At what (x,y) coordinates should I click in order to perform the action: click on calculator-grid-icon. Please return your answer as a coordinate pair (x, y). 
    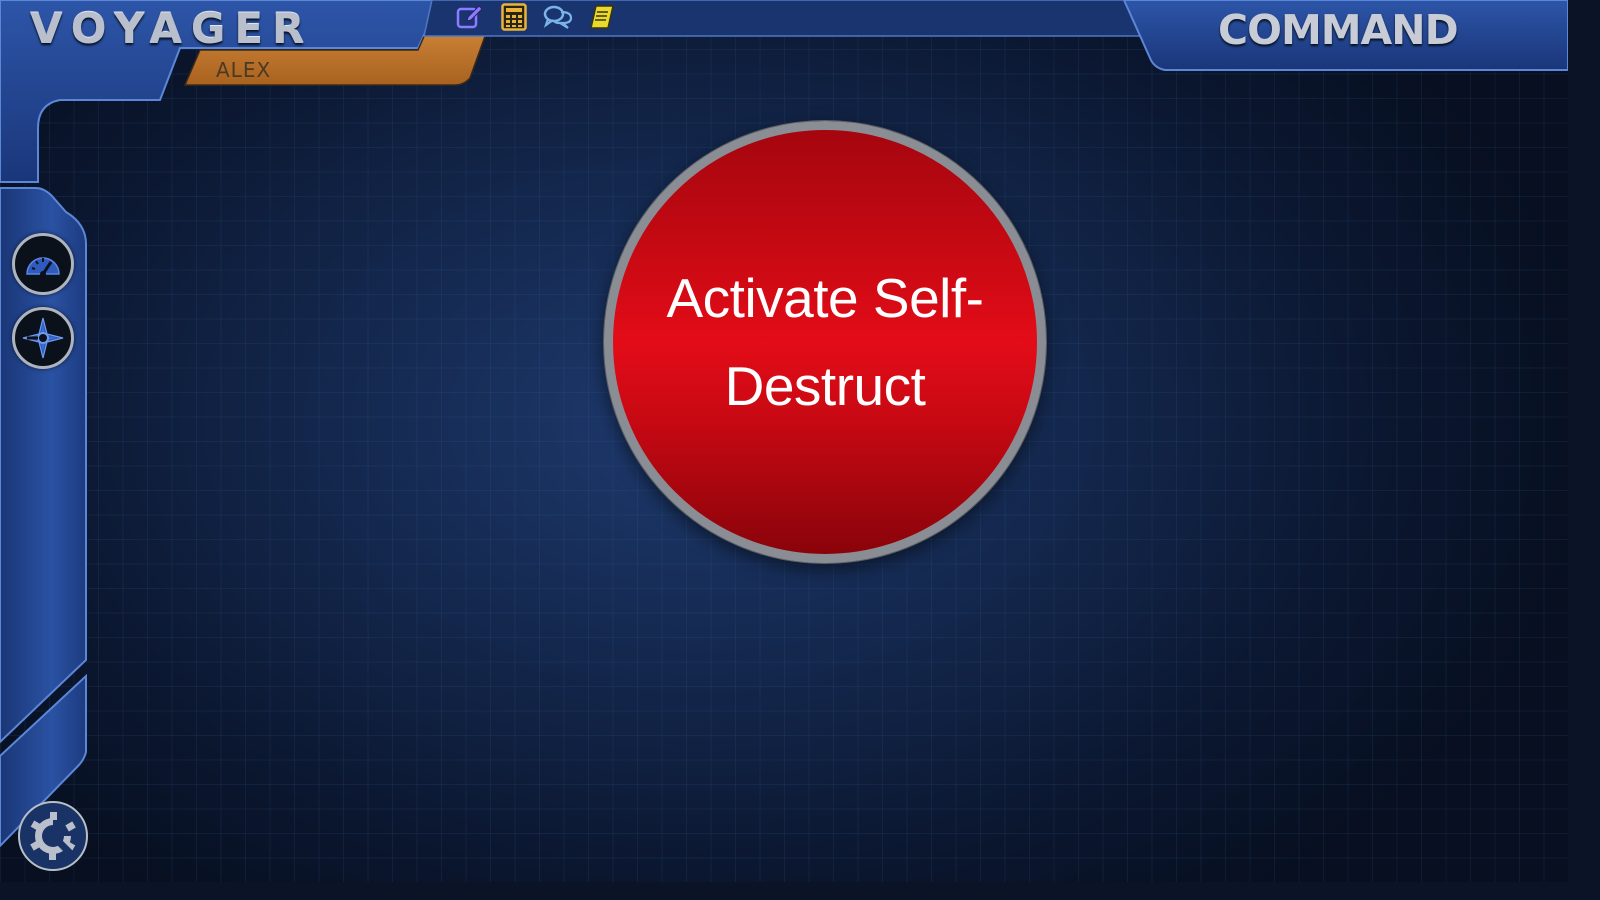
    Looking at the image, I should click on (514, 17).